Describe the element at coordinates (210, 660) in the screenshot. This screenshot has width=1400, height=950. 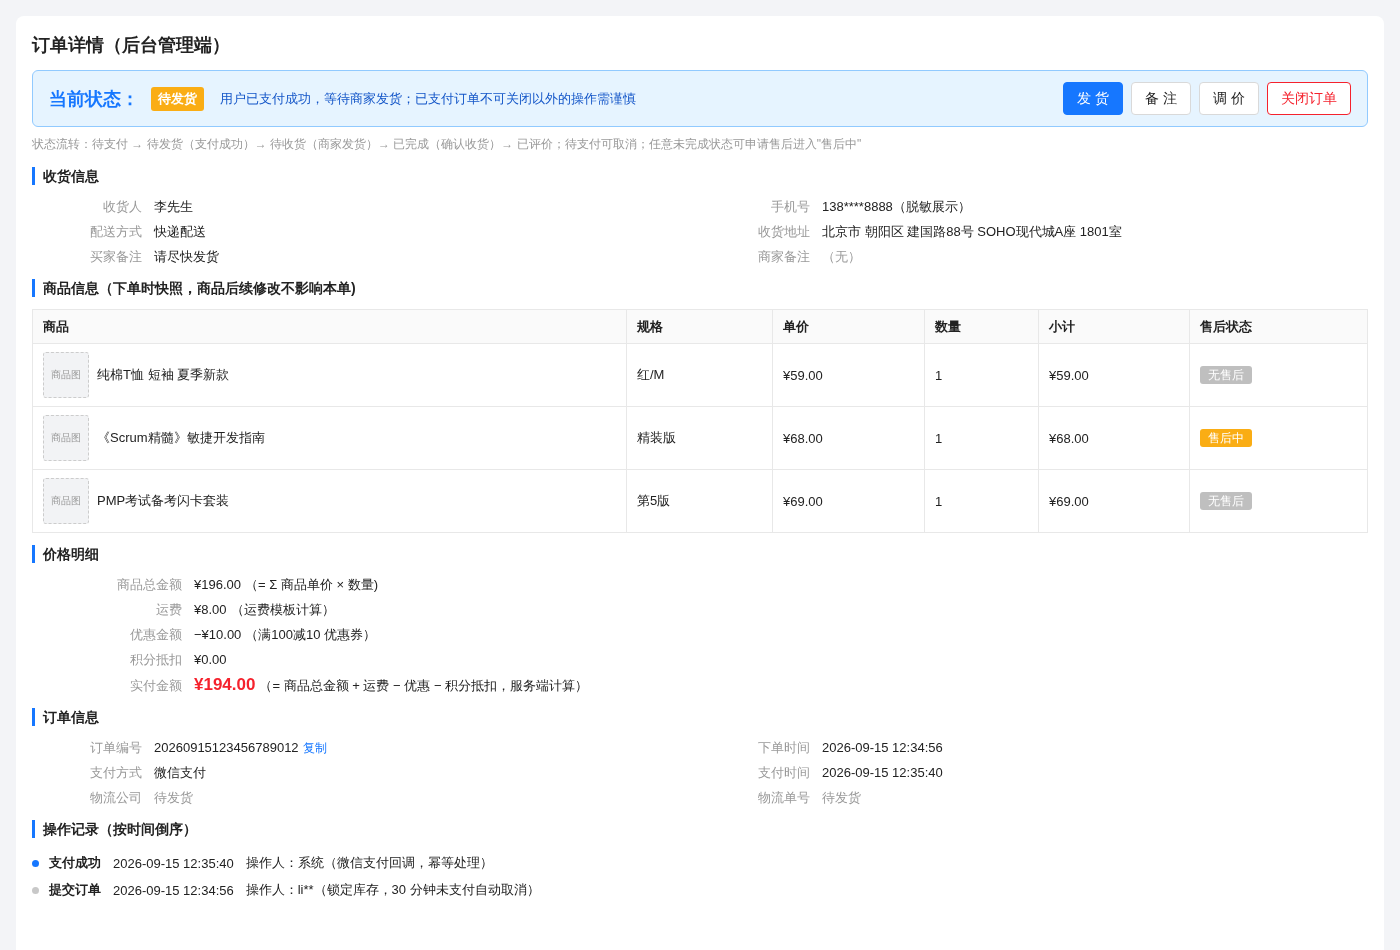
I see `price-amount: ¥0.00` at that location.